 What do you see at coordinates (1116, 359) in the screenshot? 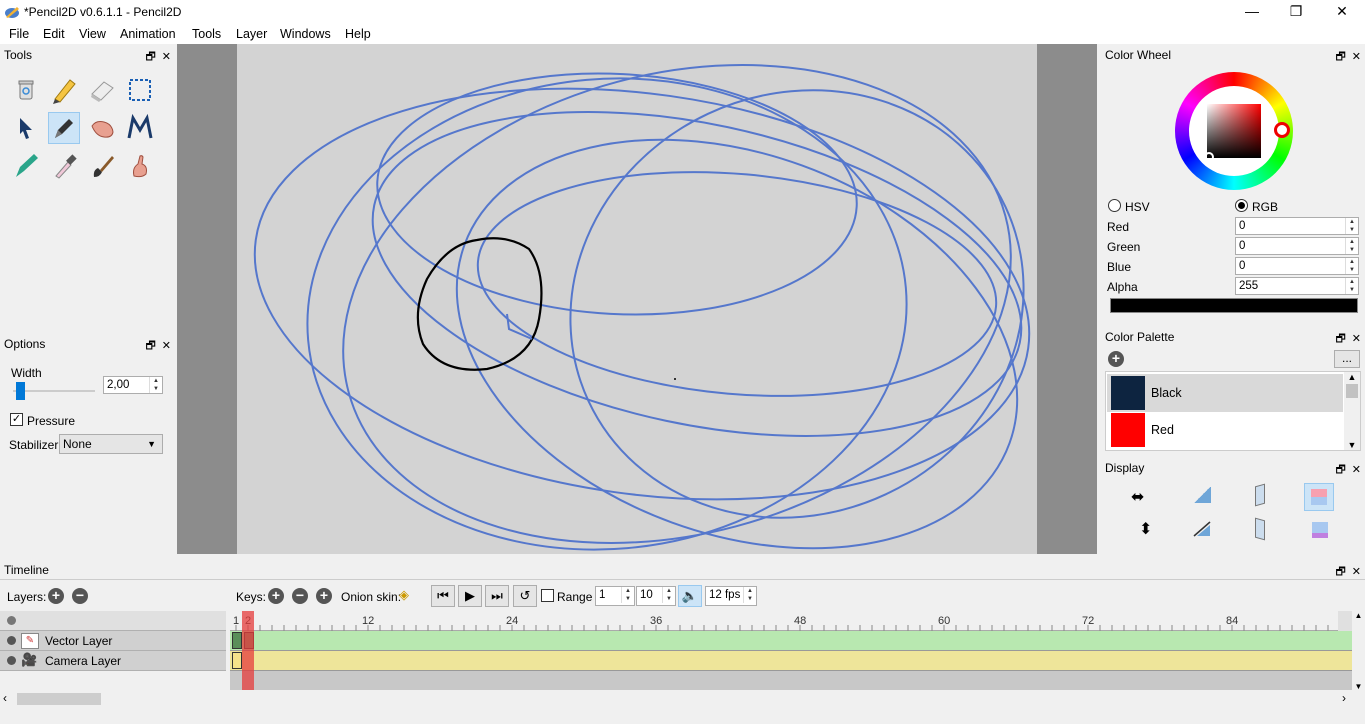
I see `add-color-button: +` at bounding box center [1116, 359].